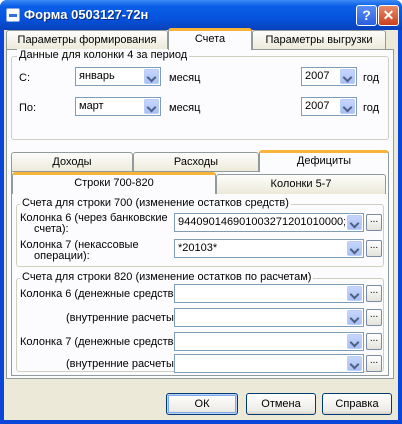 Image resolution: width=402 pixels, height=424 pixels. Describe the element at coordinates (97, 76) in the screenshot. I see `from-month-value: январь` at that location.